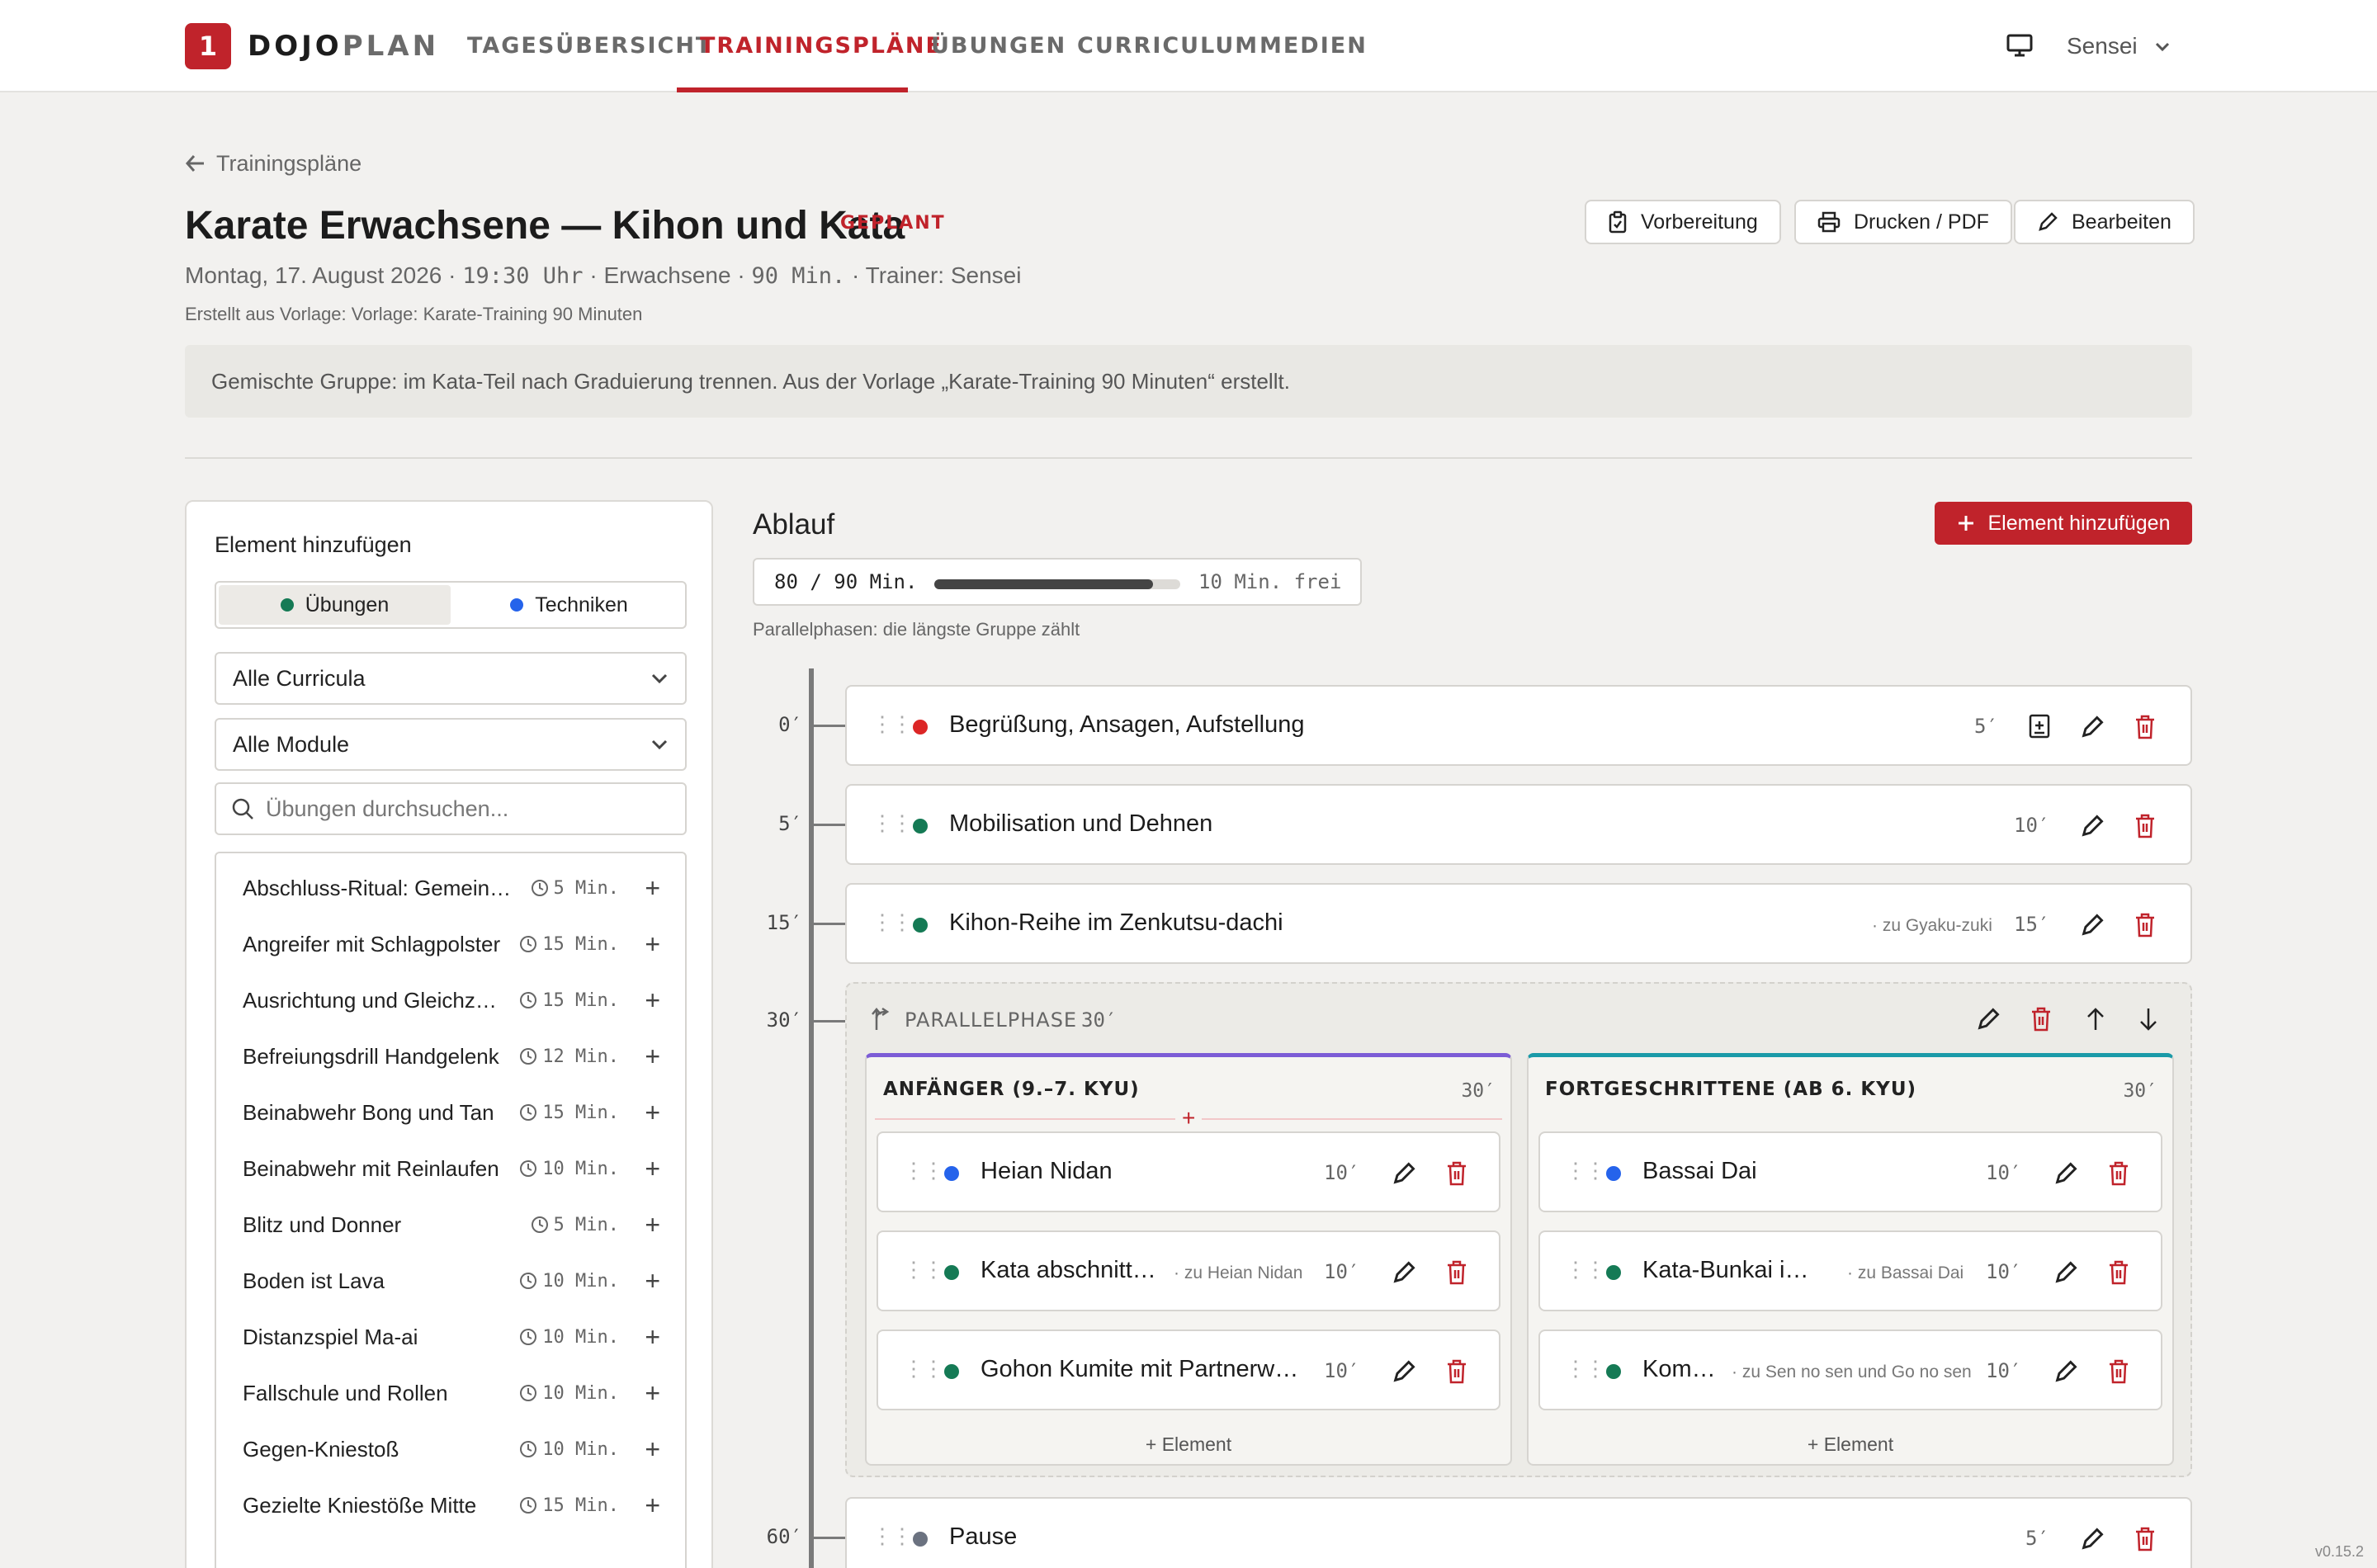  What do you see at coordinates (589, 46) in the screenshot?
I see `nav-tagesuebersicht: TAGESÜBERSICHT` at bounding box center [589, 46].